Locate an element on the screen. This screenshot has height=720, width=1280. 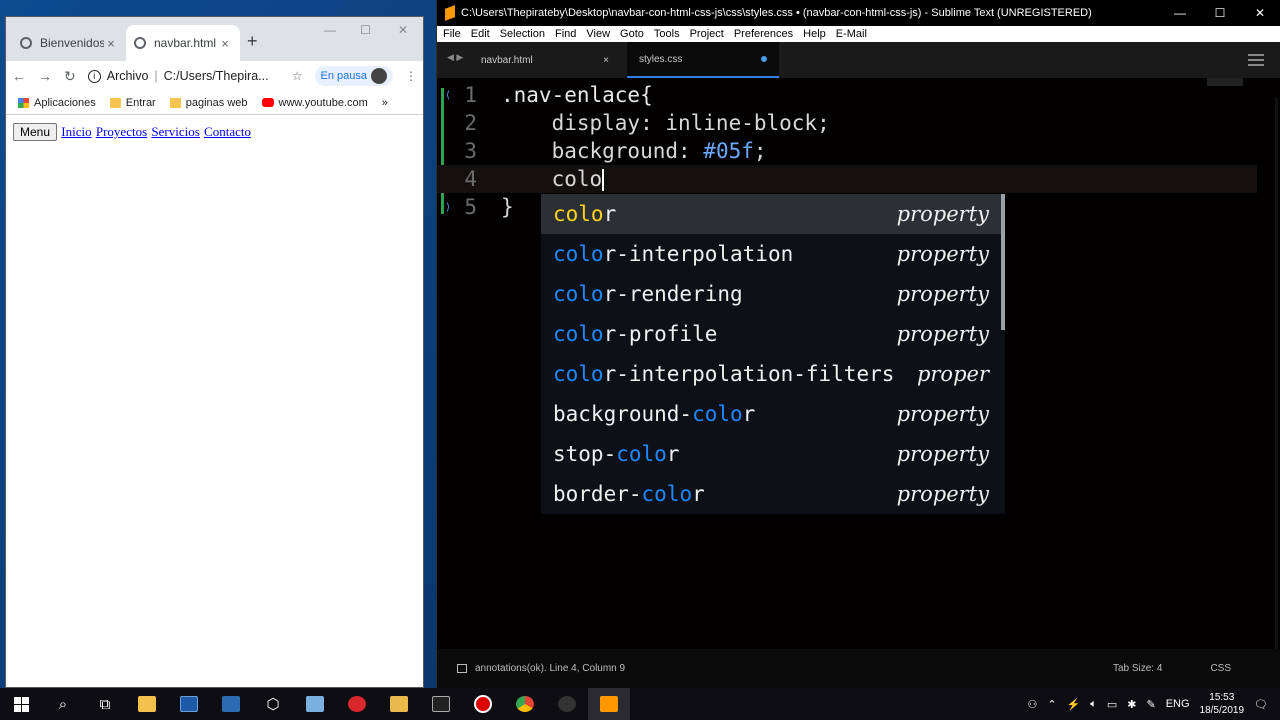
modified-dot-icon is located at coordinates (764, 59).